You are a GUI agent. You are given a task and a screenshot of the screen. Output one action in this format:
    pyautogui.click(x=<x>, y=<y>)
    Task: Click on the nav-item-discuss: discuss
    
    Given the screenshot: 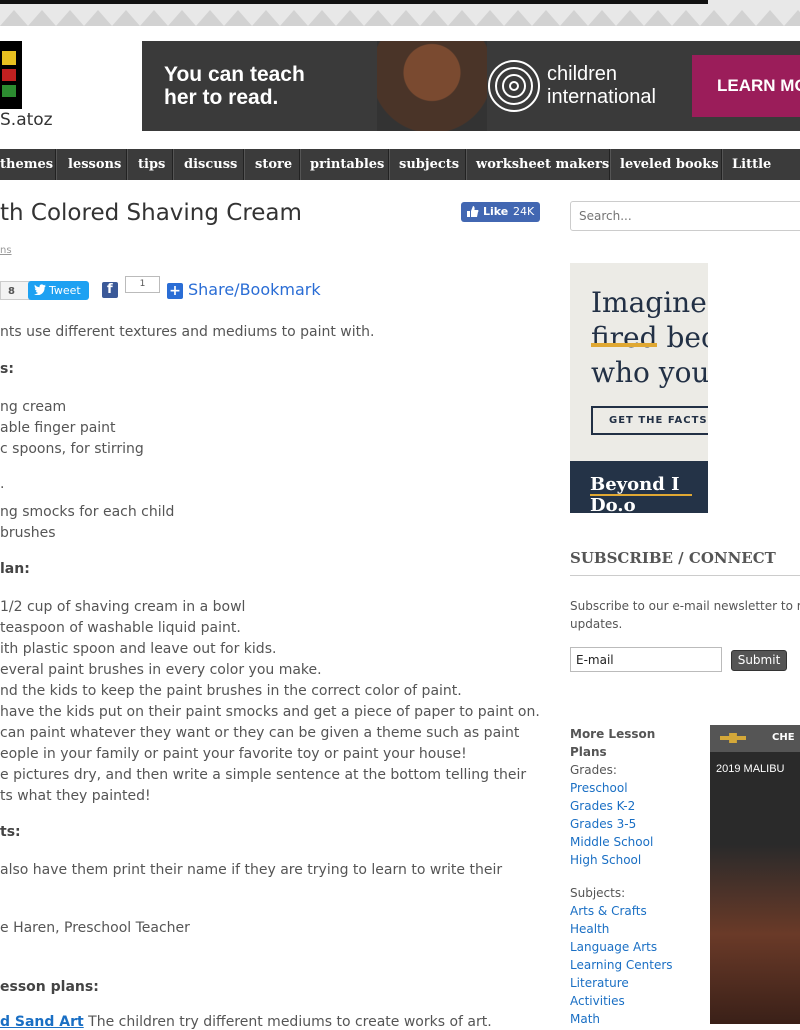 What is the action you would take?
    pyautogui.click(x=210, y=164)
    